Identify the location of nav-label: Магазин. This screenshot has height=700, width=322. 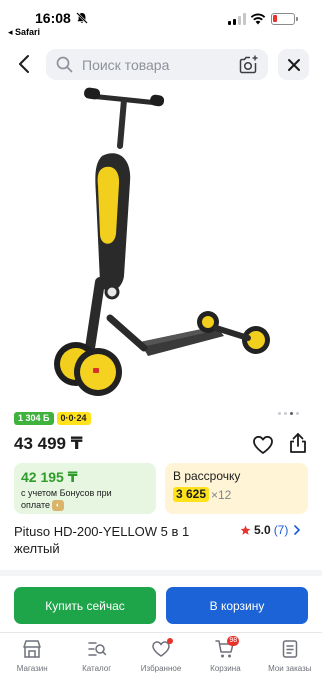
(32, 668).